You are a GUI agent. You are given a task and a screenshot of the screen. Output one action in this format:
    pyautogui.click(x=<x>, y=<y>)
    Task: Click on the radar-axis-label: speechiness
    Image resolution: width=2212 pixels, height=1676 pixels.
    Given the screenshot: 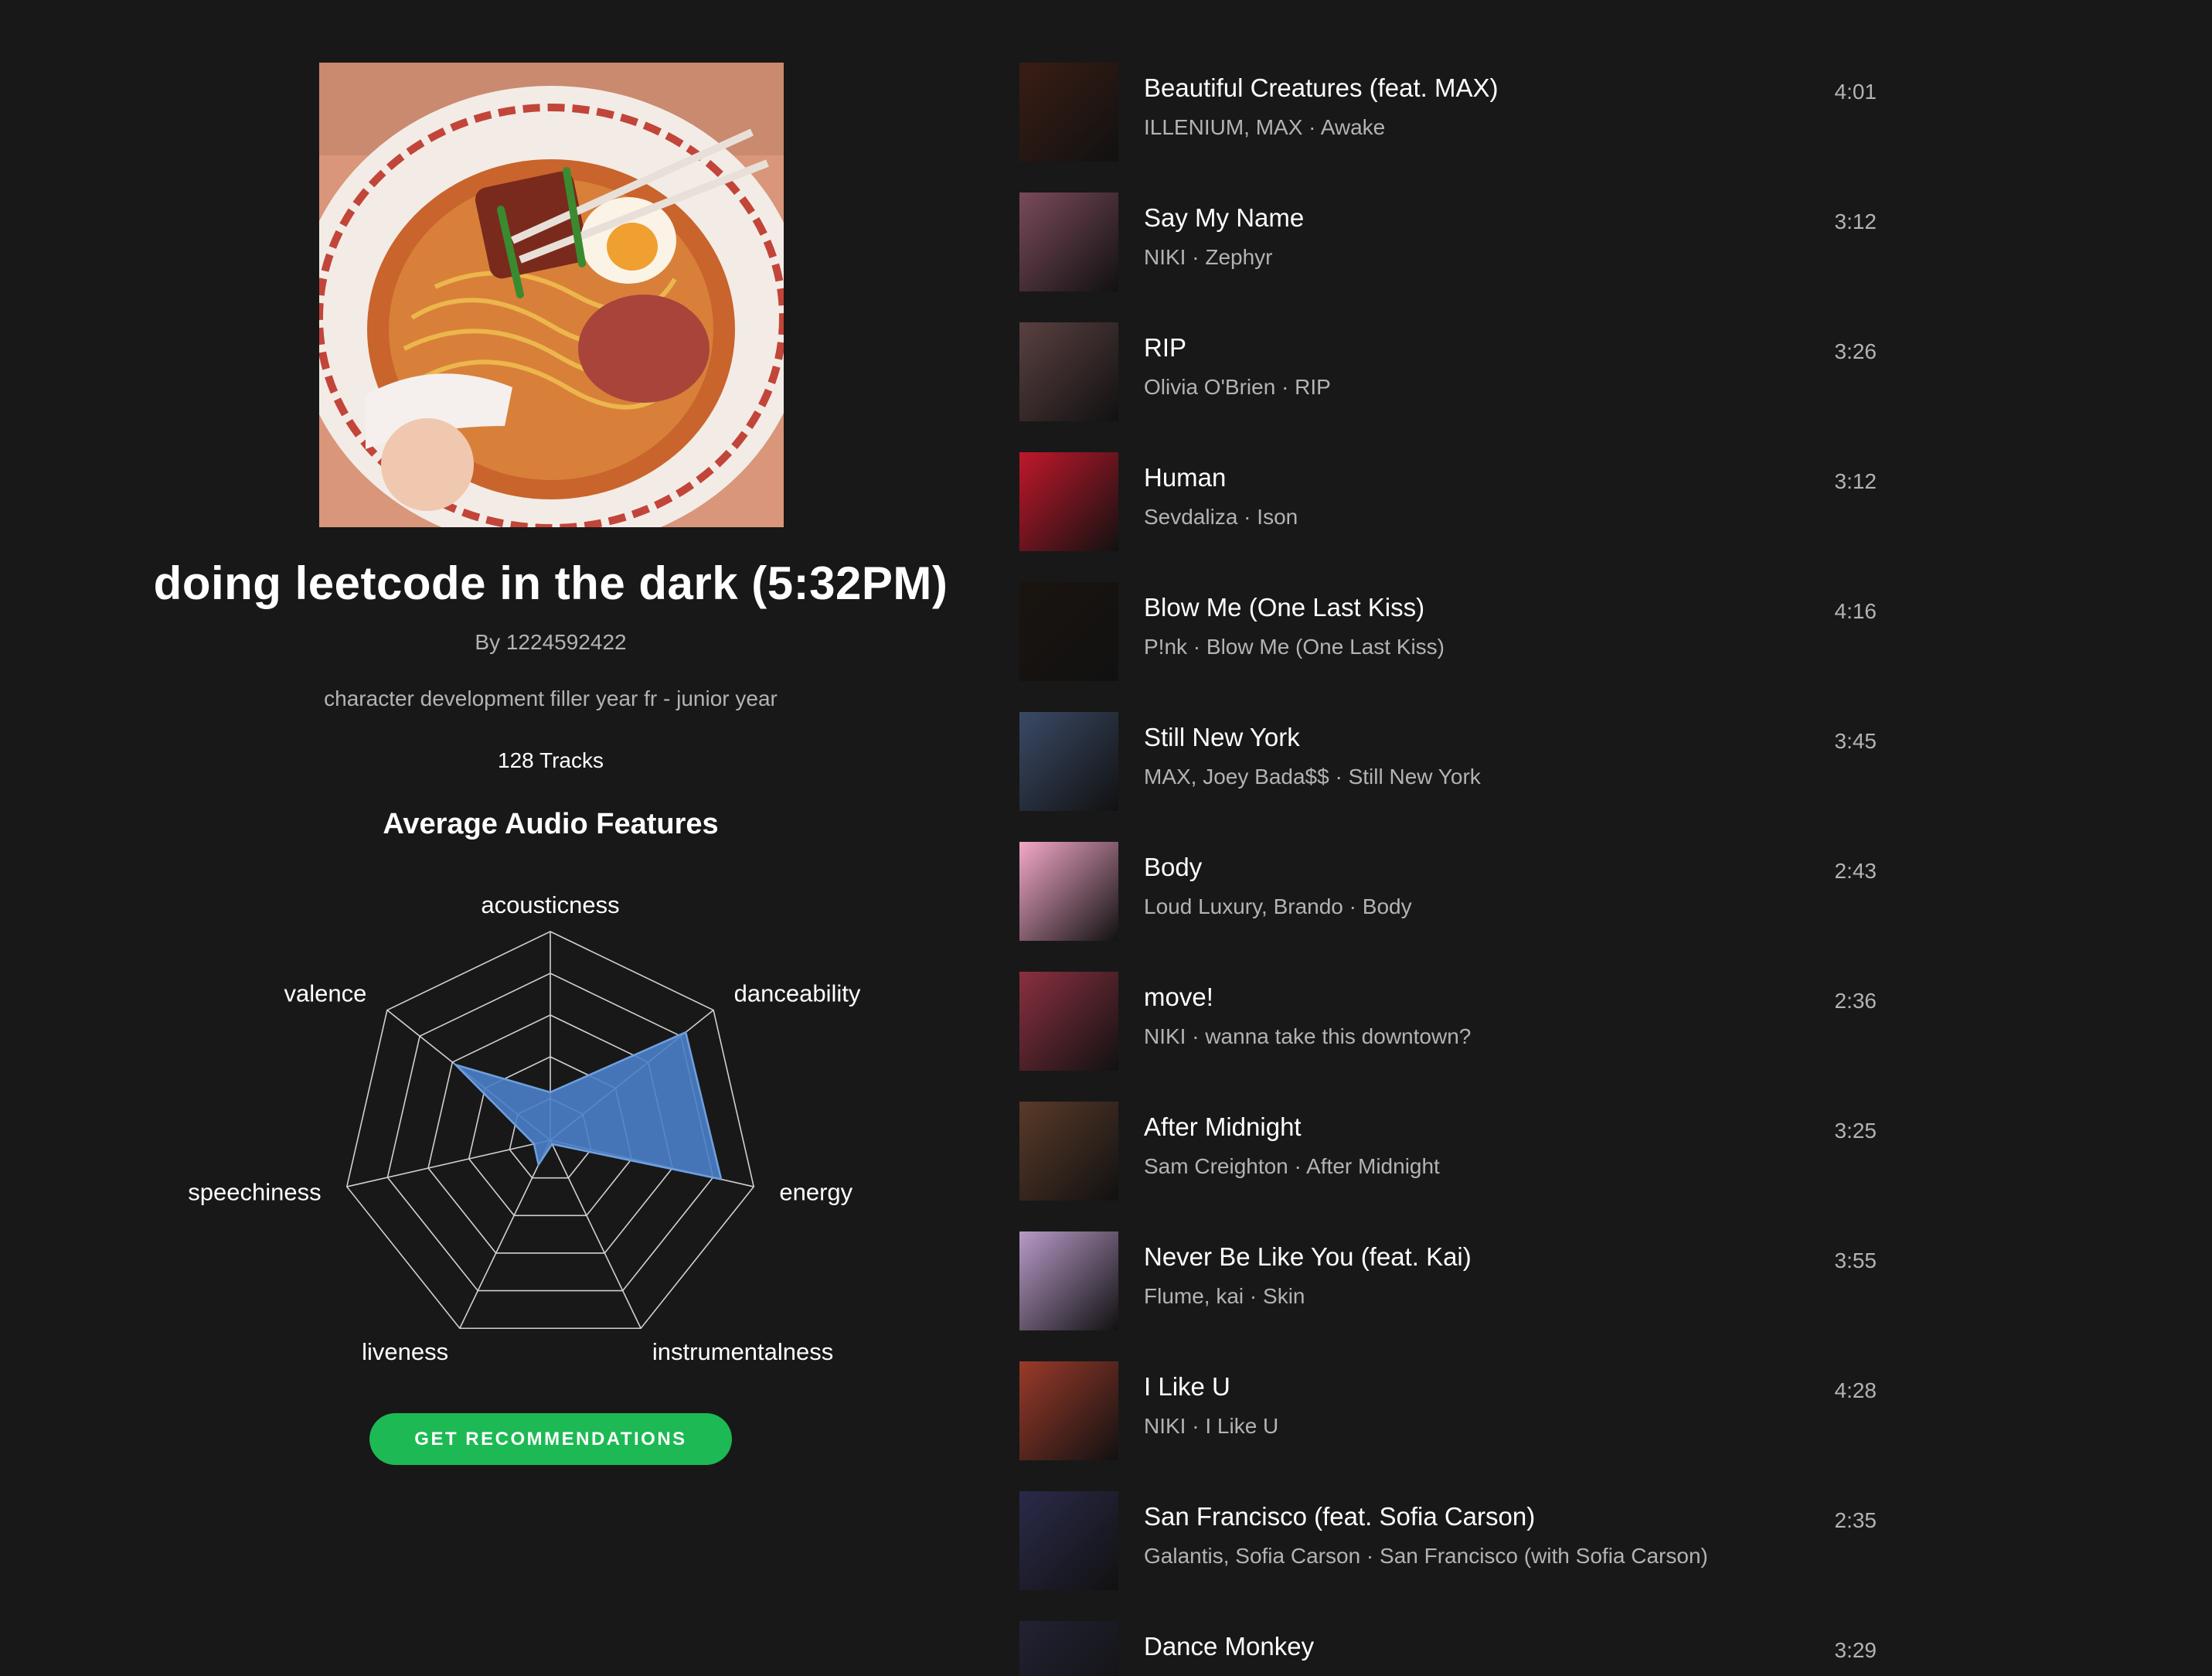 What is the action you would take?
    pyautogui.click(x=254, y=1192)
    